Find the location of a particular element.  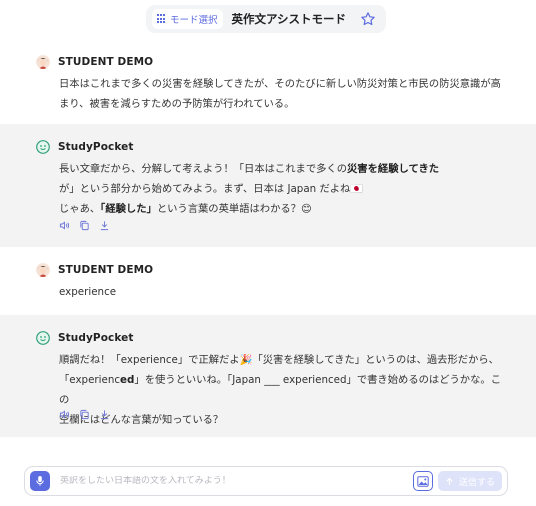

message-text: experience is located at coordinates (88, 292).